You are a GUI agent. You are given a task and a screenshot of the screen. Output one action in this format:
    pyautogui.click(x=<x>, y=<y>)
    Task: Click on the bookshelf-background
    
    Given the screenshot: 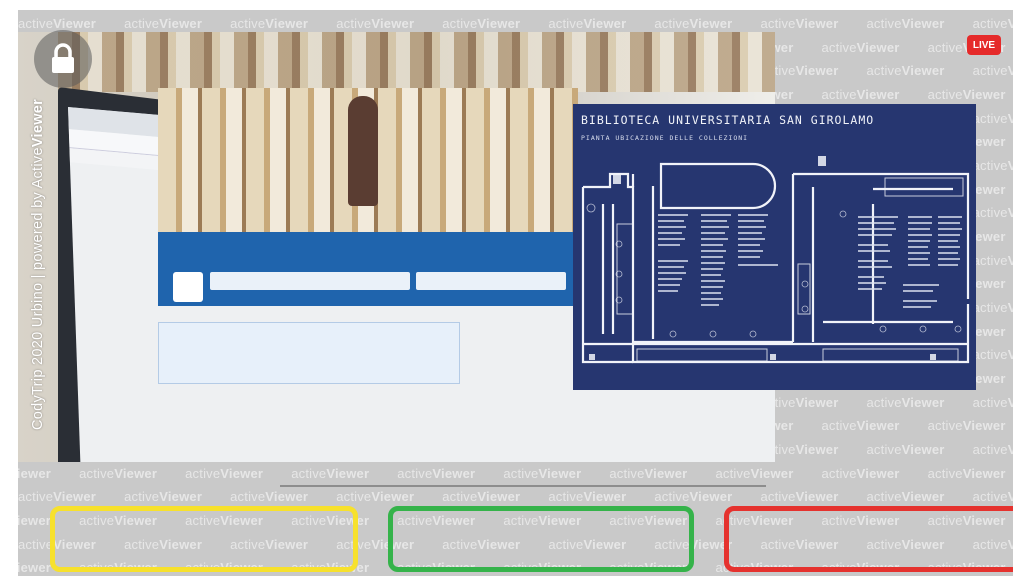 What is the action you would take?
    pyautogui.click(x=416, y=62)
    